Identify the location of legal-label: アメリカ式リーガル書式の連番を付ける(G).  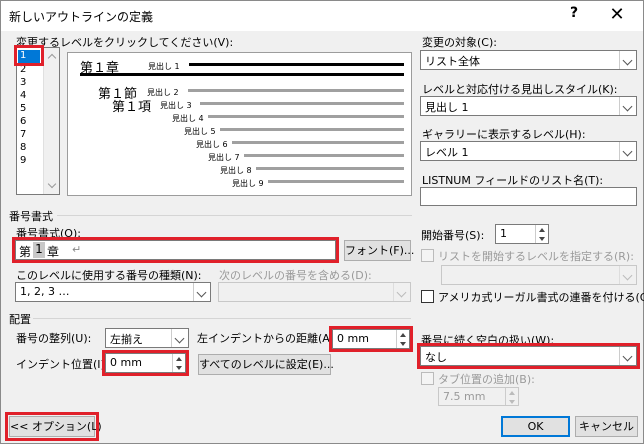
(541, 297).